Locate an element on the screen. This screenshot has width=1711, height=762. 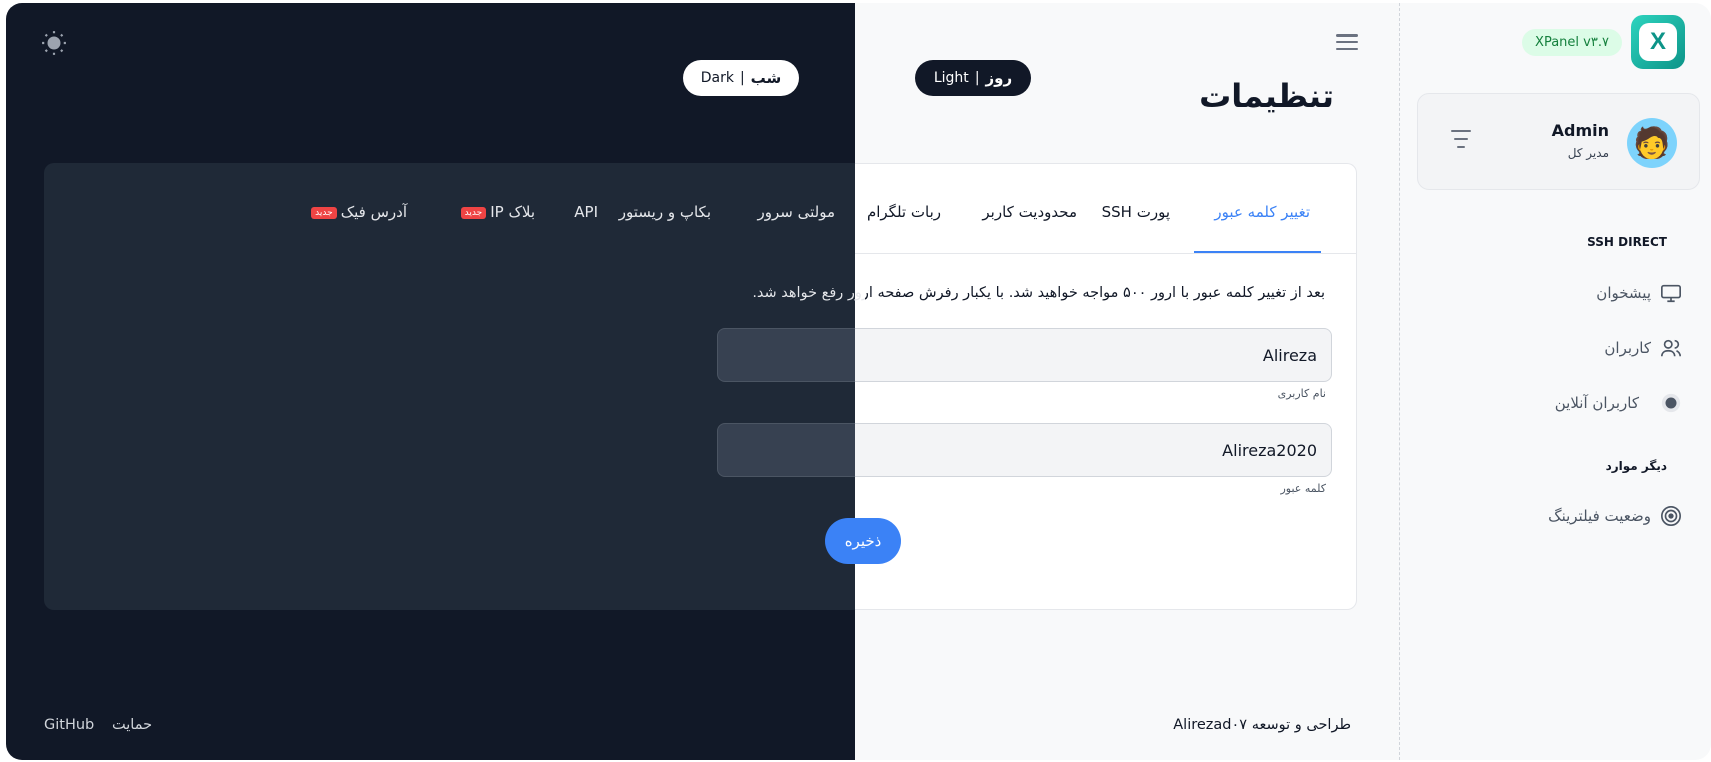
users-icon is located at coordinates (1671, 348).